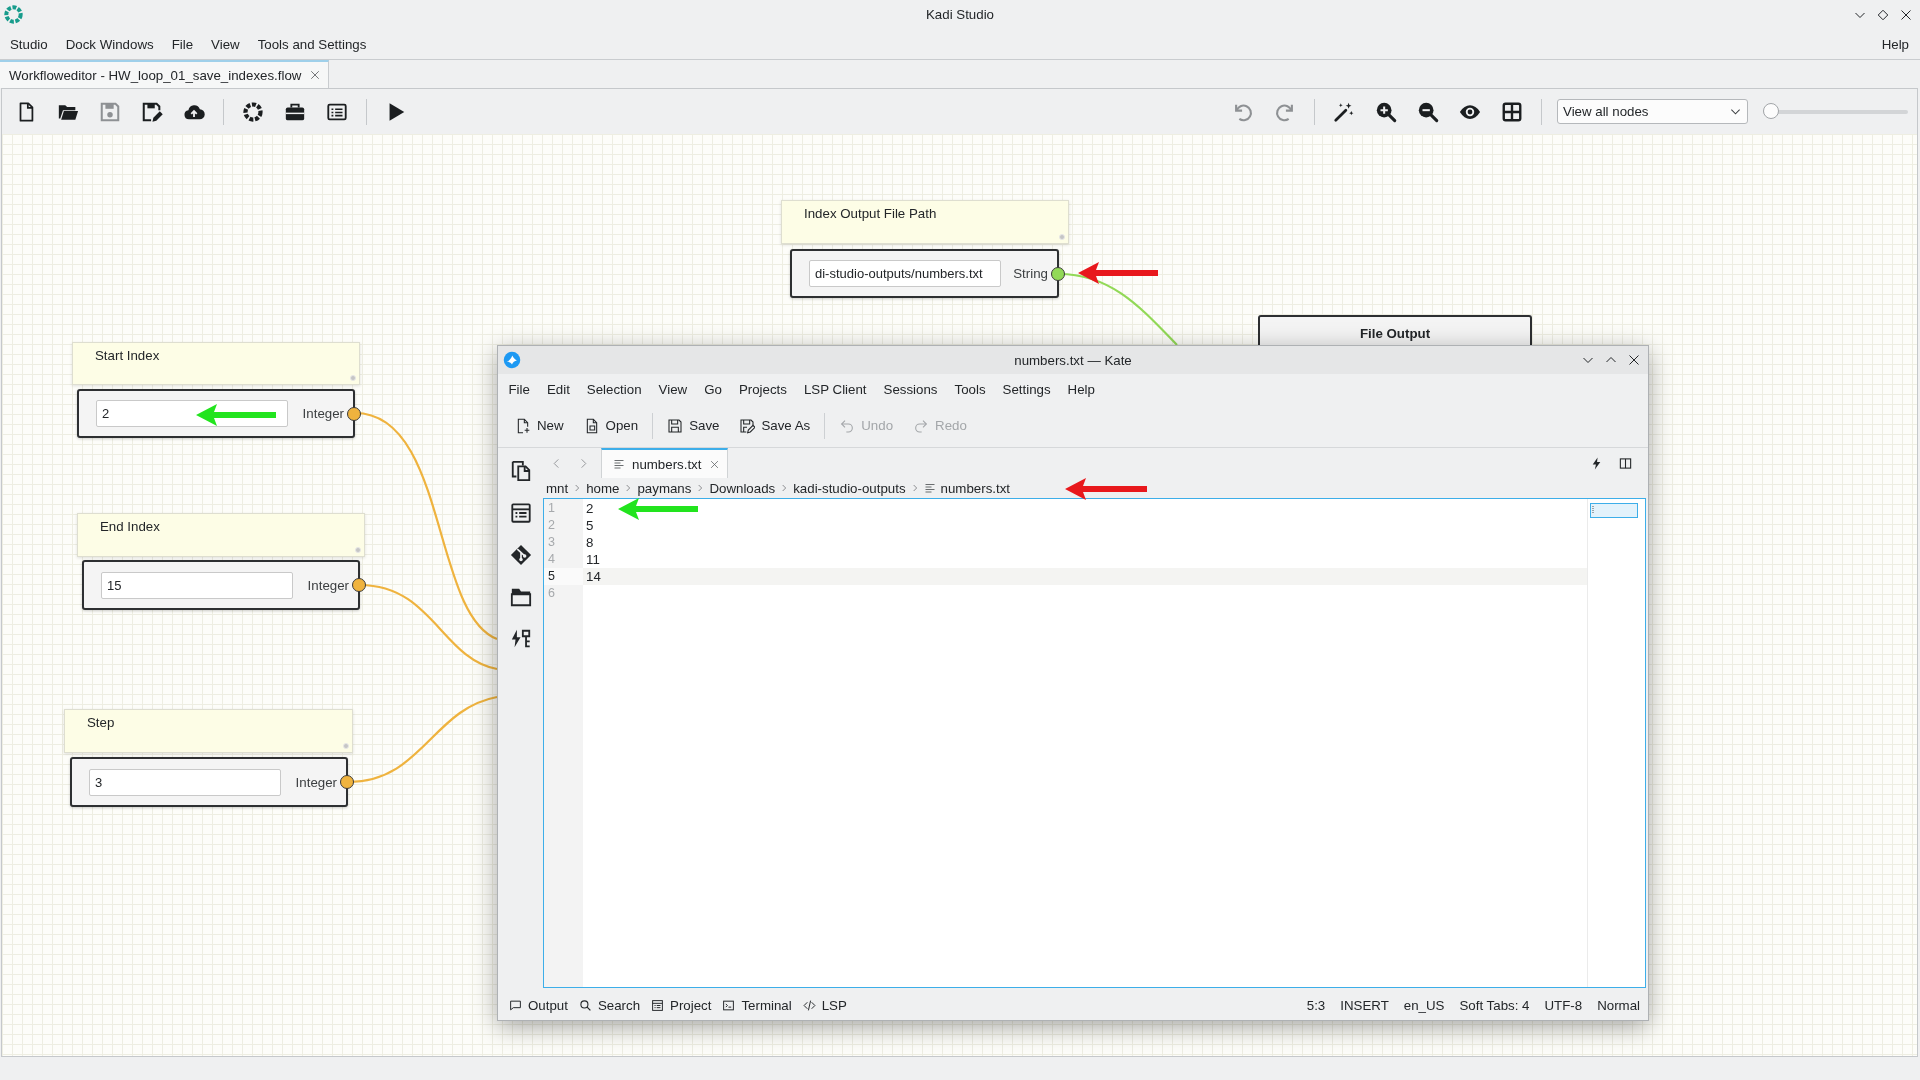 The width and height of the screenshot is (1920, 1080). Describe the element at coordinates (1364, 1005) in the screenshot. I see `status-text: INSERT` at that location.